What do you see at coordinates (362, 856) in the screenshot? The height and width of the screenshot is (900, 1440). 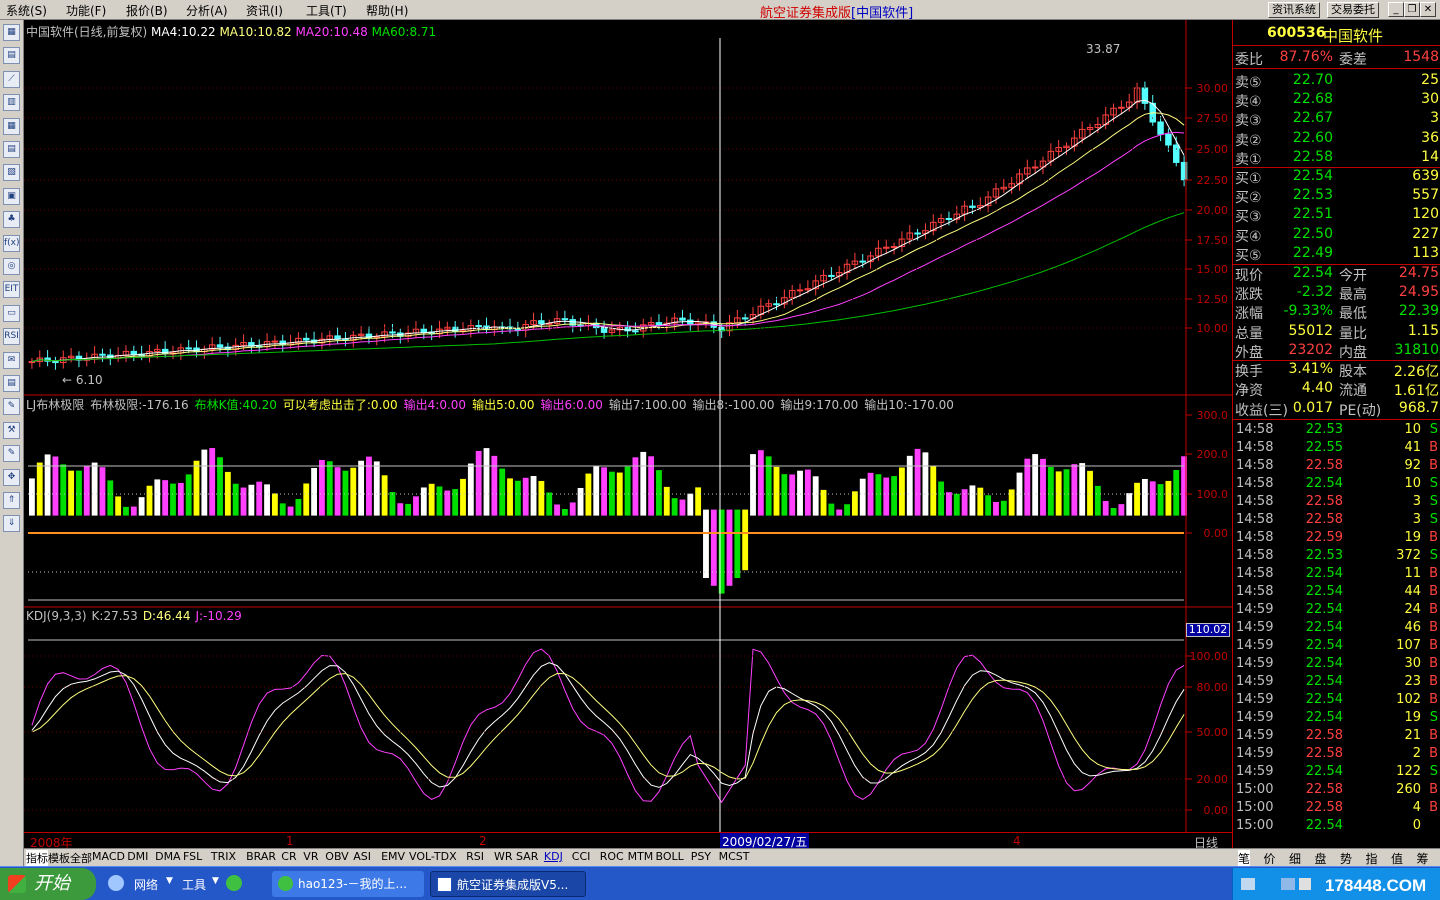 I see `tab-asi: ASI` at bounding box center [362, 856].